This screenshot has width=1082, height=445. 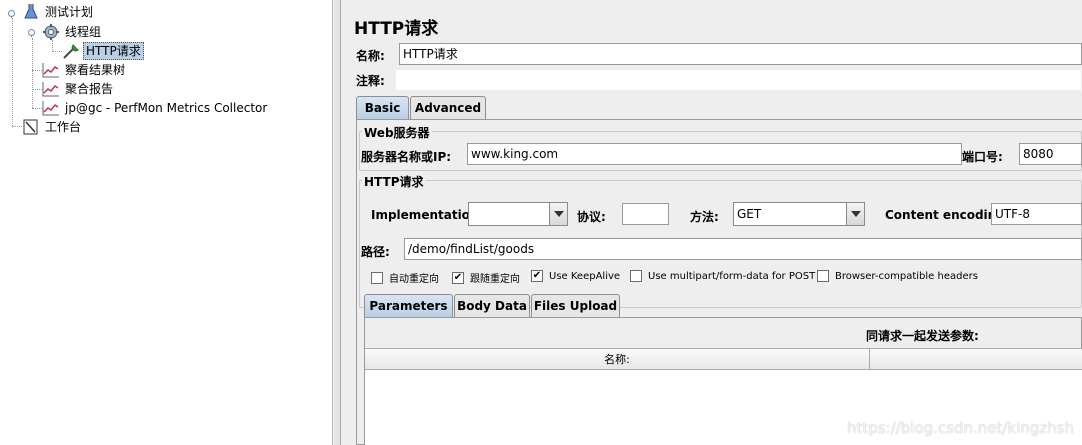 I want to click on implementation-label: Implementation:, so click(x=427, y=215).